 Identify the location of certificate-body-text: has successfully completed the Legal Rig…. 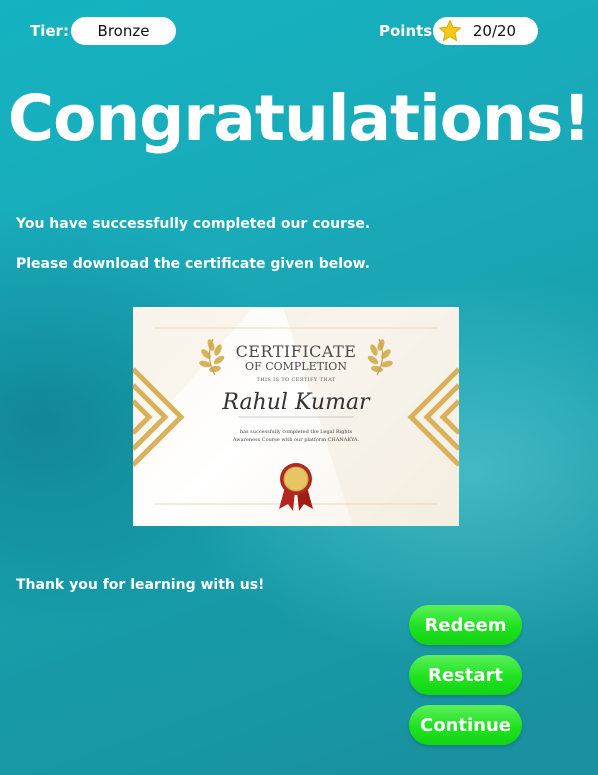
(296, 436).